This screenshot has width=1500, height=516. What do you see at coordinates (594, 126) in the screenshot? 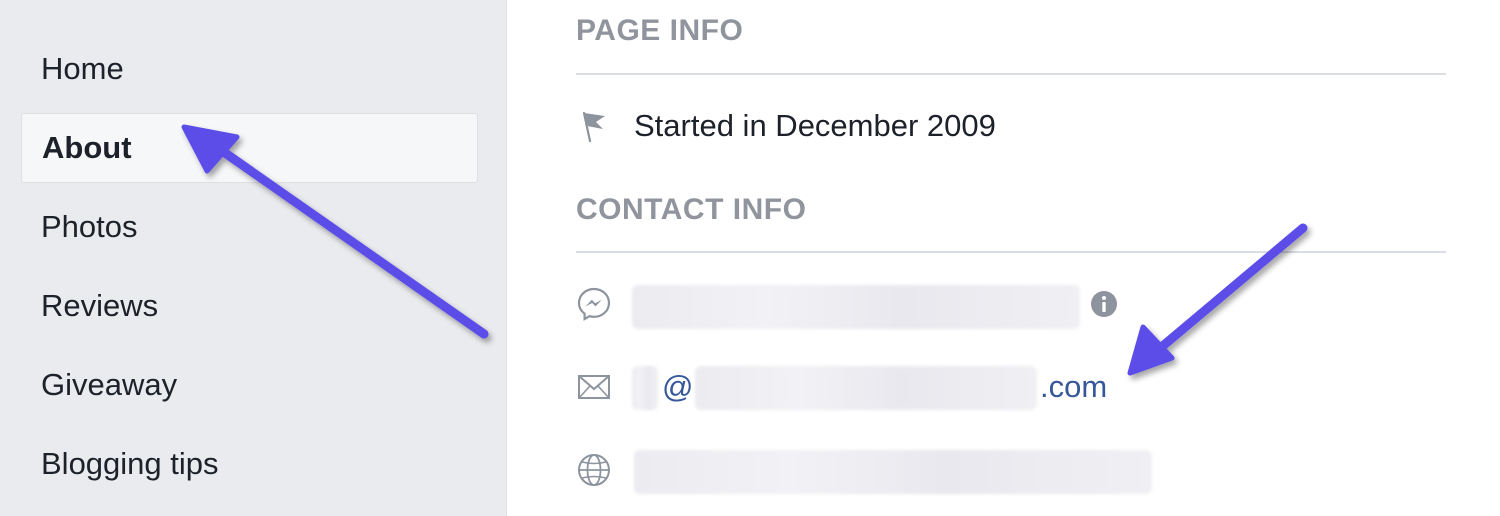
I see `flag-icon` at bounding box center [594, 126].